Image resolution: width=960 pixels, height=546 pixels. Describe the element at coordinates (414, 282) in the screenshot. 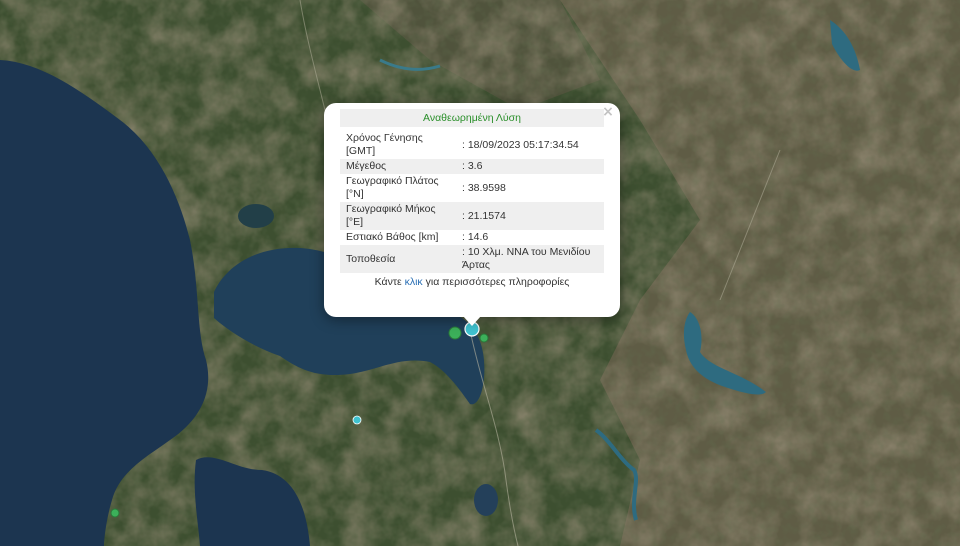

I see `more-info-link: κλικ` at that location.